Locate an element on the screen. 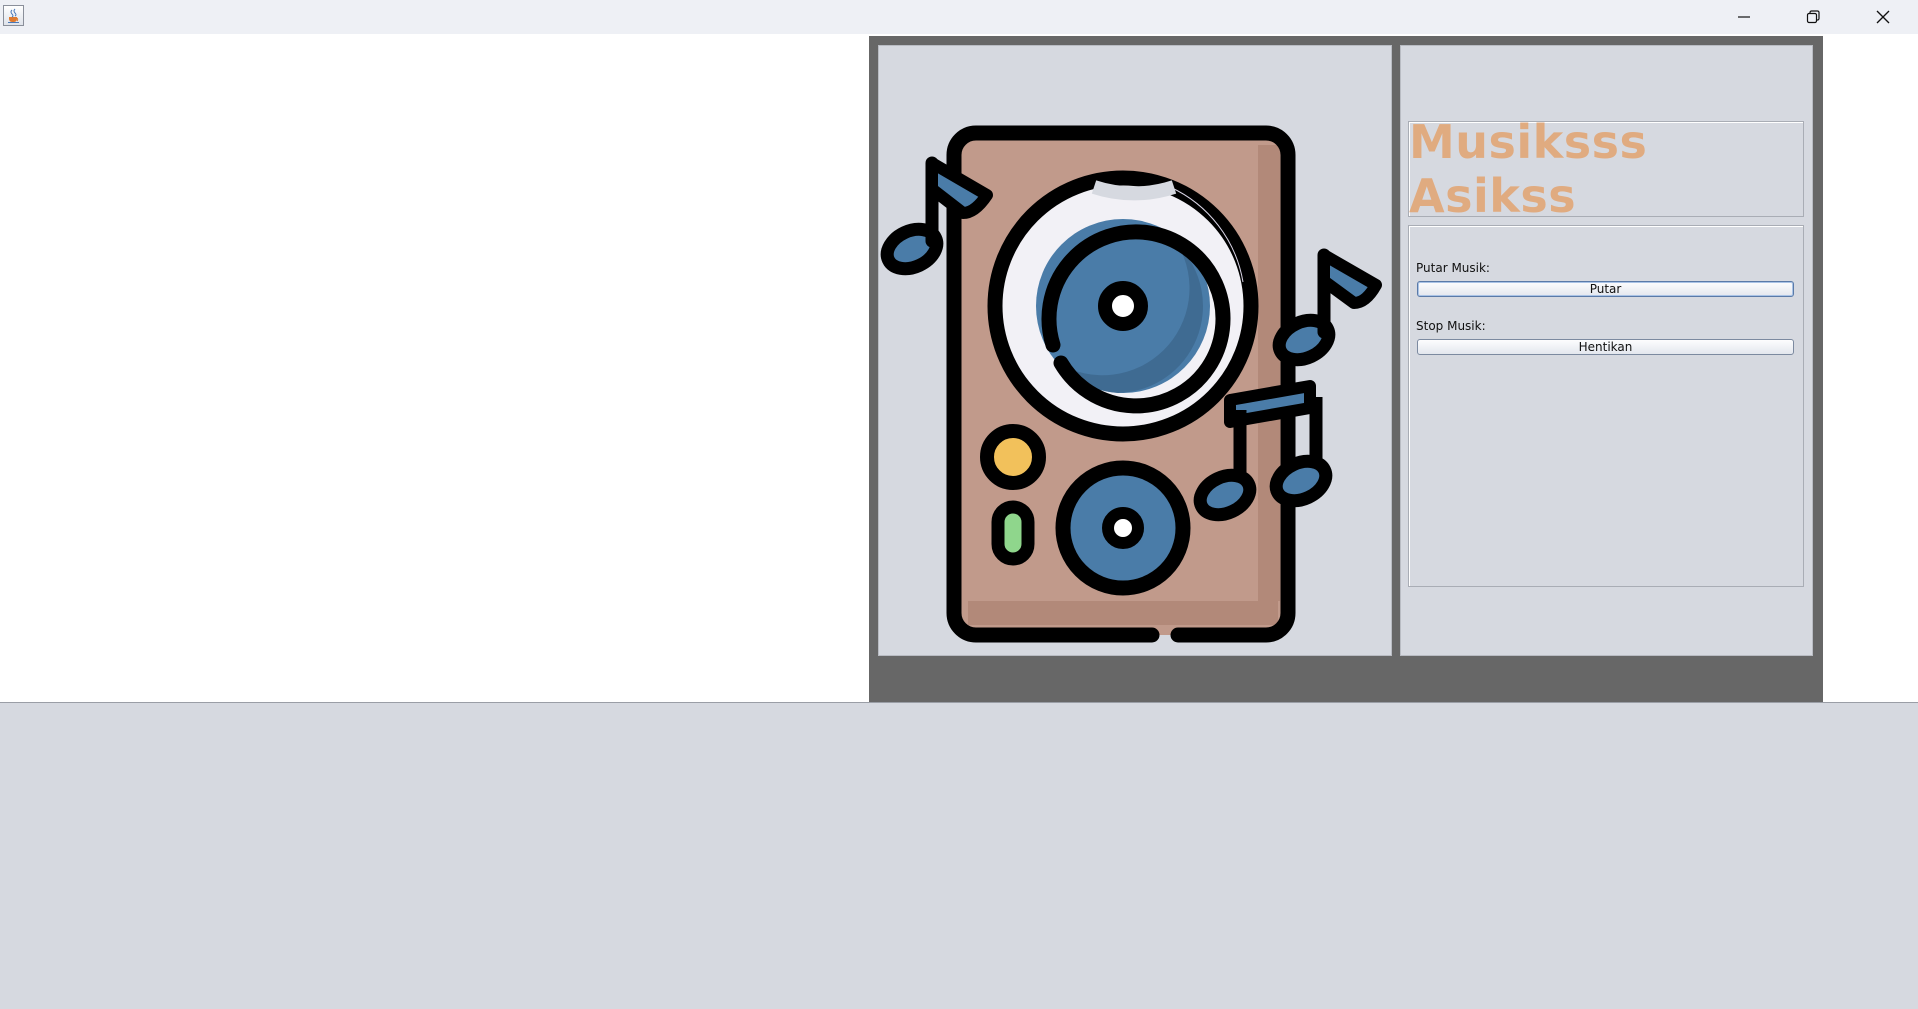  restore-icon is located at coordinates (1813, 17).